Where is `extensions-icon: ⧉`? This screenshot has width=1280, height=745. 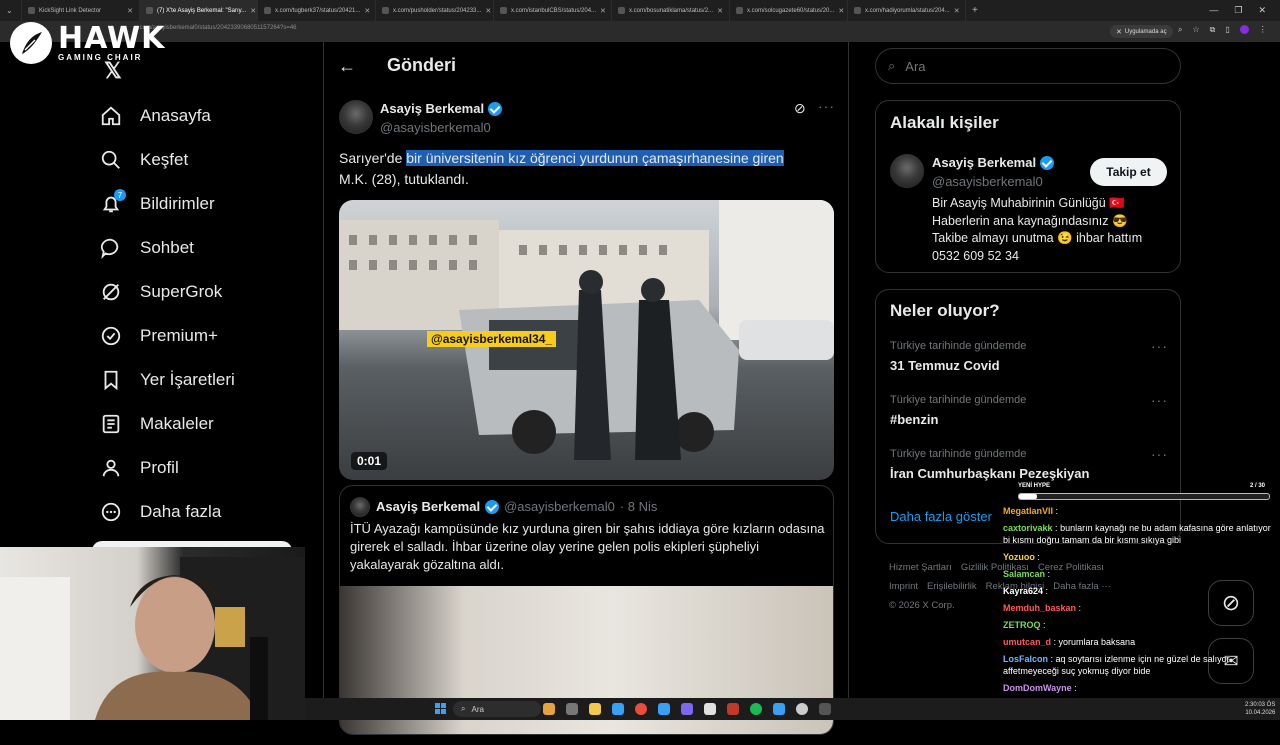 extensions-icon: ⧉ is located at coordinates (1213, 30).